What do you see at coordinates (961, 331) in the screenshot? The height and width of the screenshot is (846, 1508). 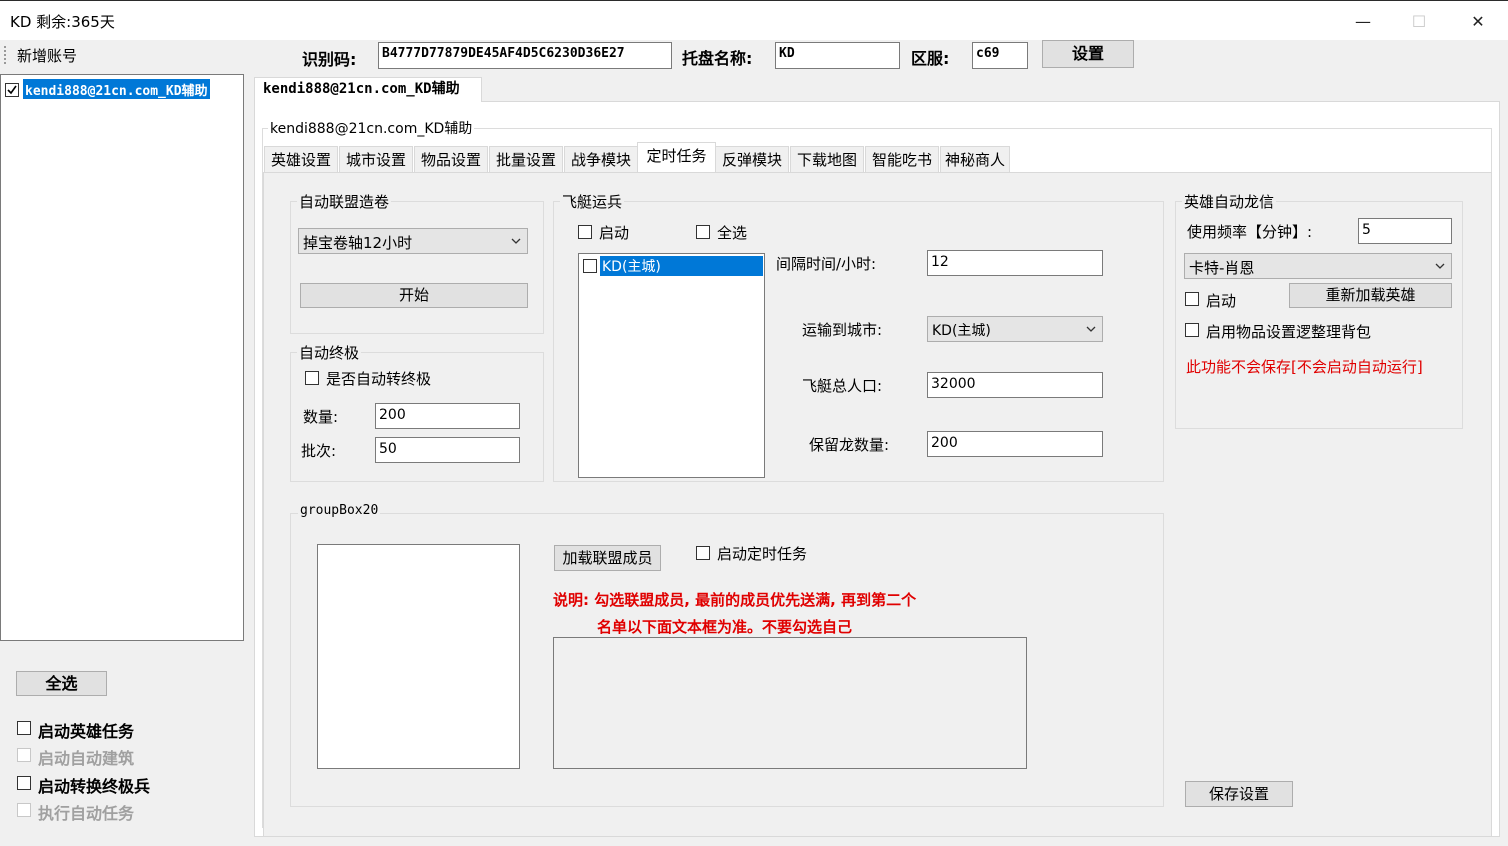 I see `destination-value: KD(主城)` at bounding box center [961, 331].